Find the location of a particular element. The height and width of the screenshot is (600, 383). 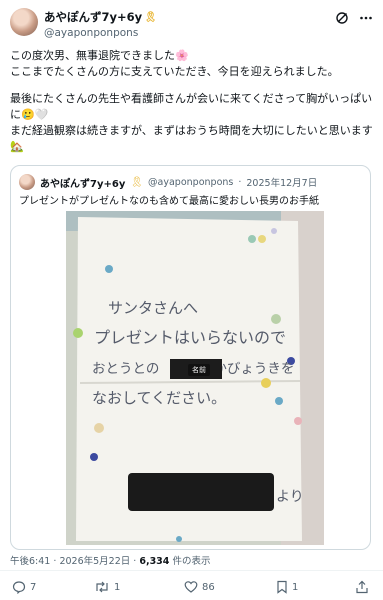

action-bar: 7 1 86 1 is located at coordinates (191, 588).